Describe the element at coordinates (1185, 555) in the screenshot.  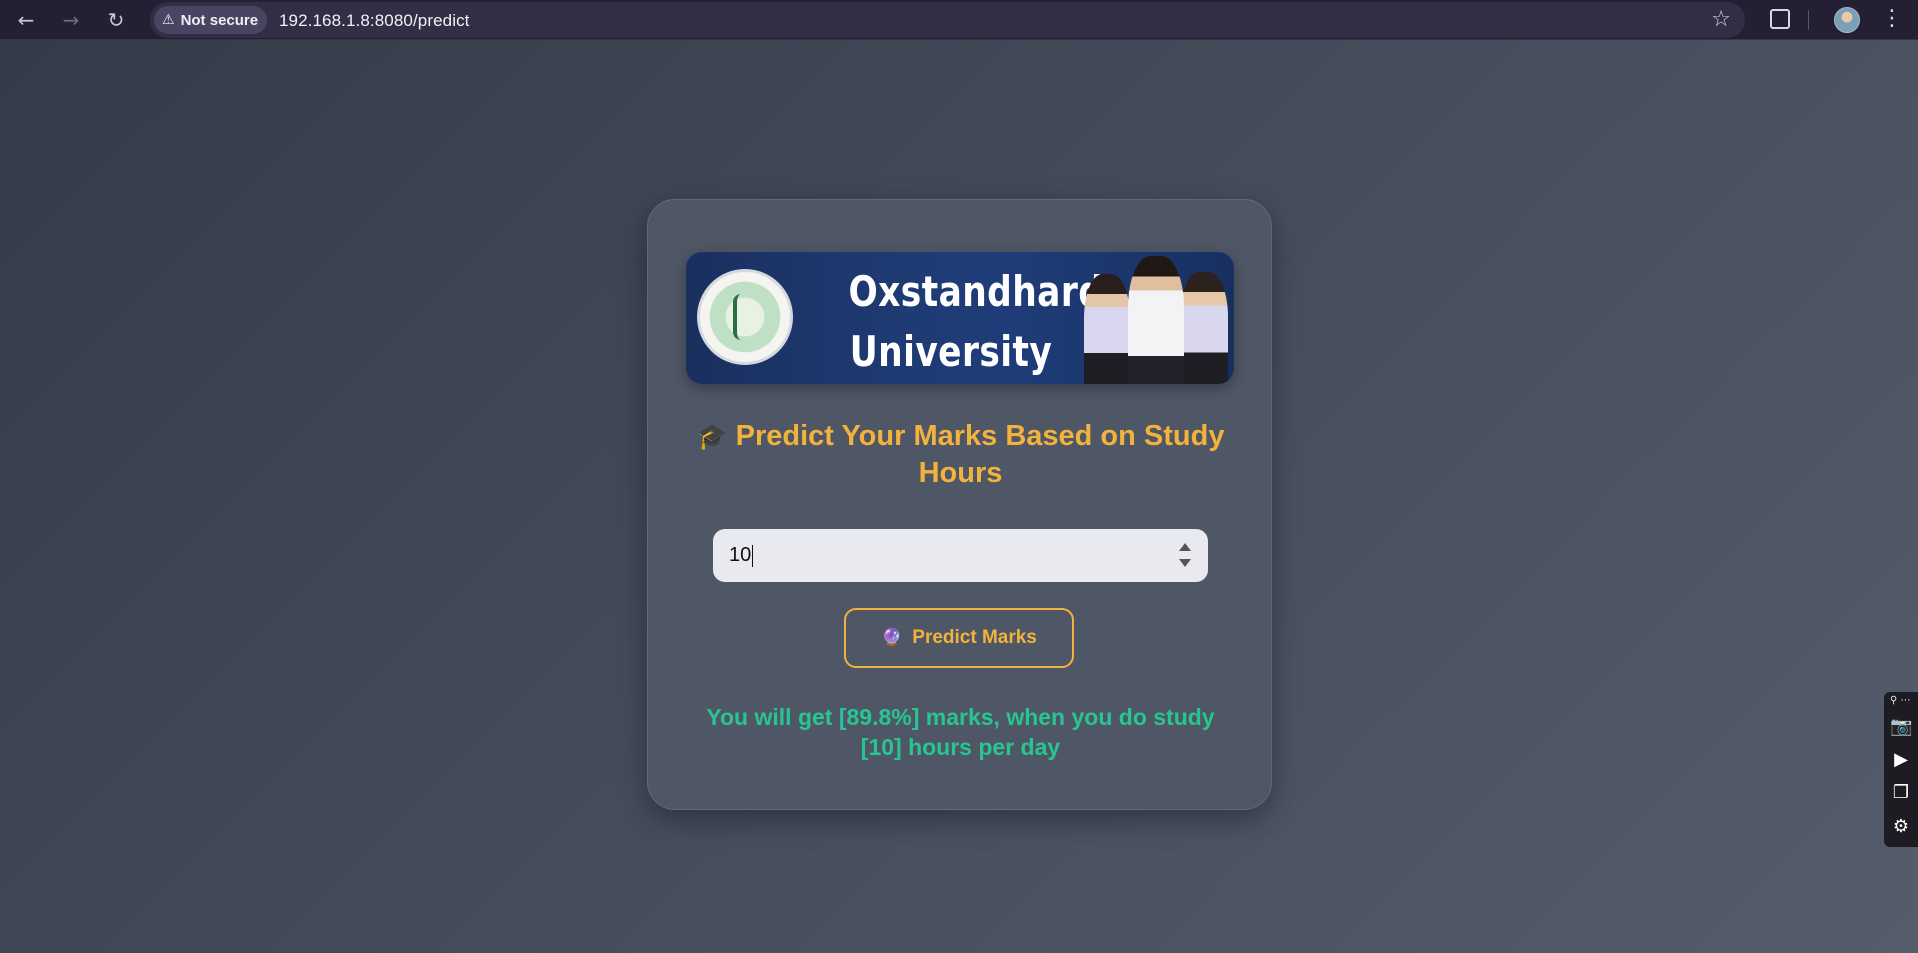
I see `number-spinner` at that location.